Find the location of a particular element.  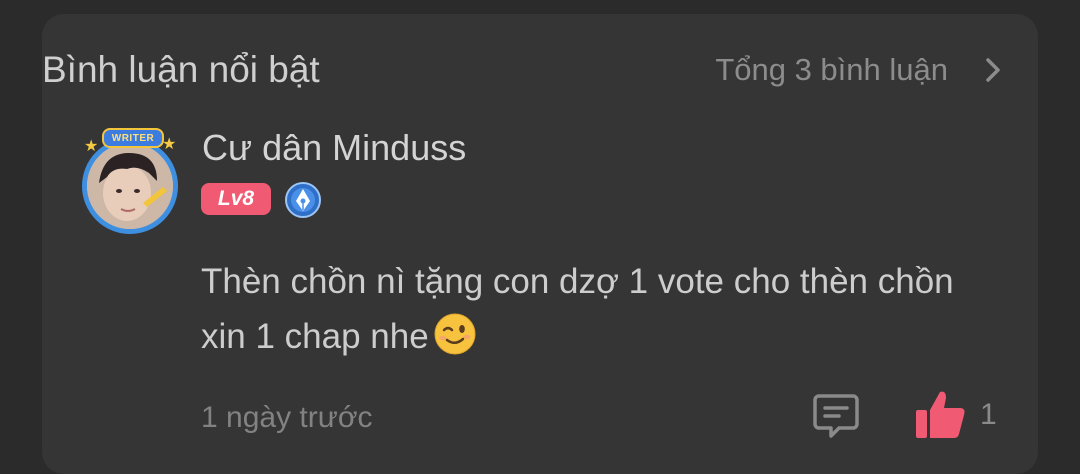

total-comments-link: Tổng 3 bình luận is located at coordinates (858, 70).